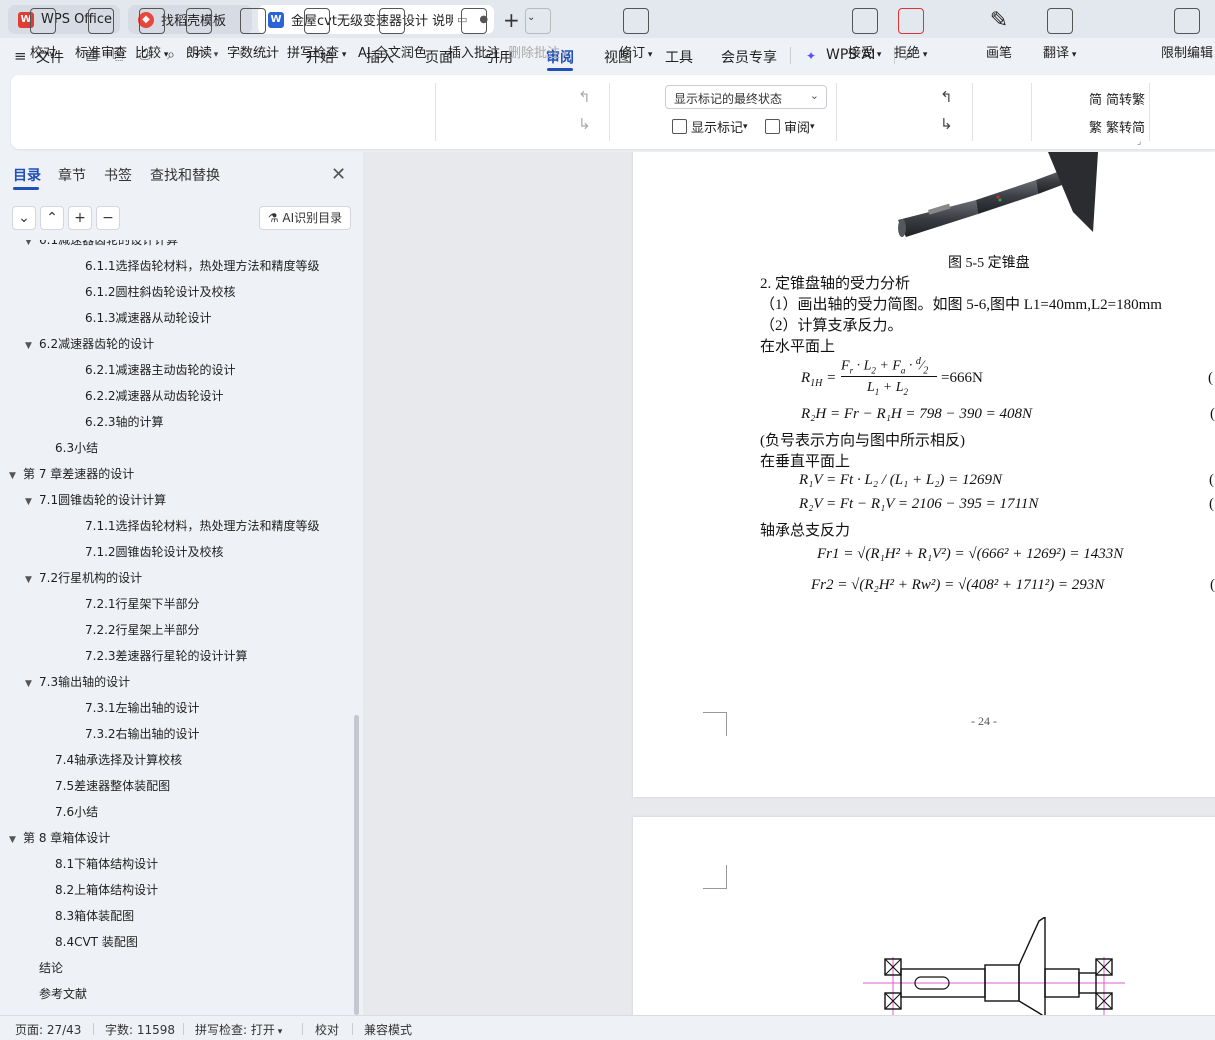  I want to click on toc-item: 6.1.3减速器从动轮设计, so click(148, 318).